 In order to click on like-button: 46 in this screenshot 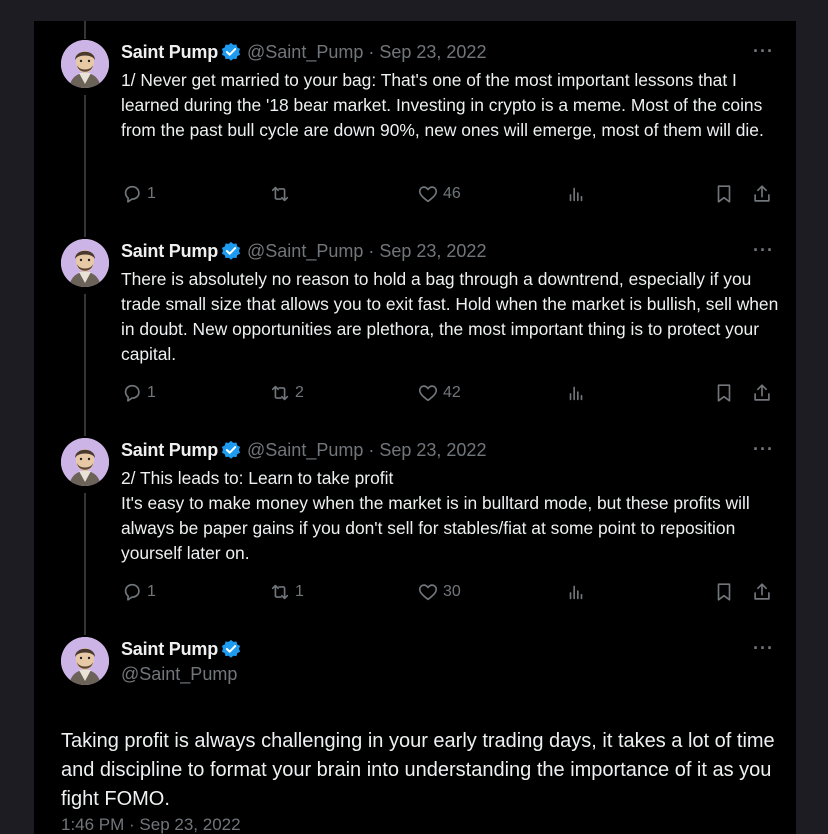, I will do `click(439, 194)`.